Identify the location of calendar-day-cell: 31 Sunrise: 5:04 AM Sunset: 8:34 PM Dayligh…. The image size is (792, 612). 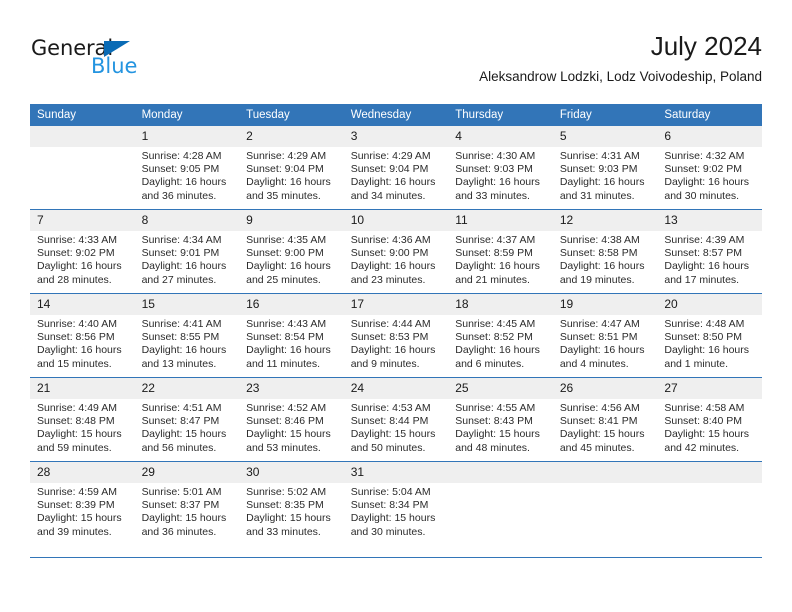
(396, 503).